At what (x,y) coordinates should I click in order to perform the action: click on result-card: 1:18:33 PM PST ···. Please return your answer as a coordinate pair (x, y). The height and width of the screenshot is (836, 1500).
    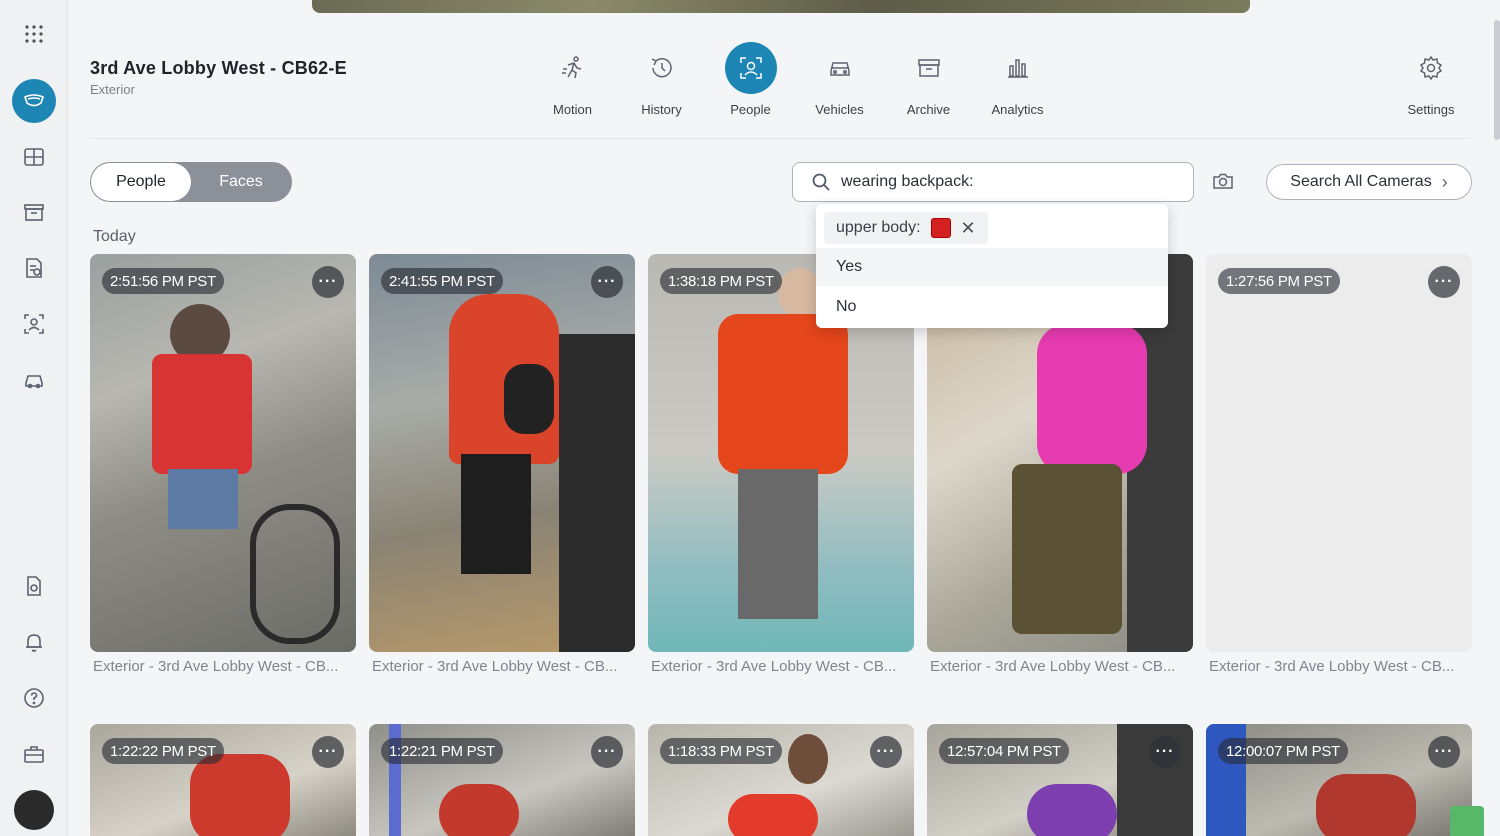
    Looking at the image, I should click on (781, 780).